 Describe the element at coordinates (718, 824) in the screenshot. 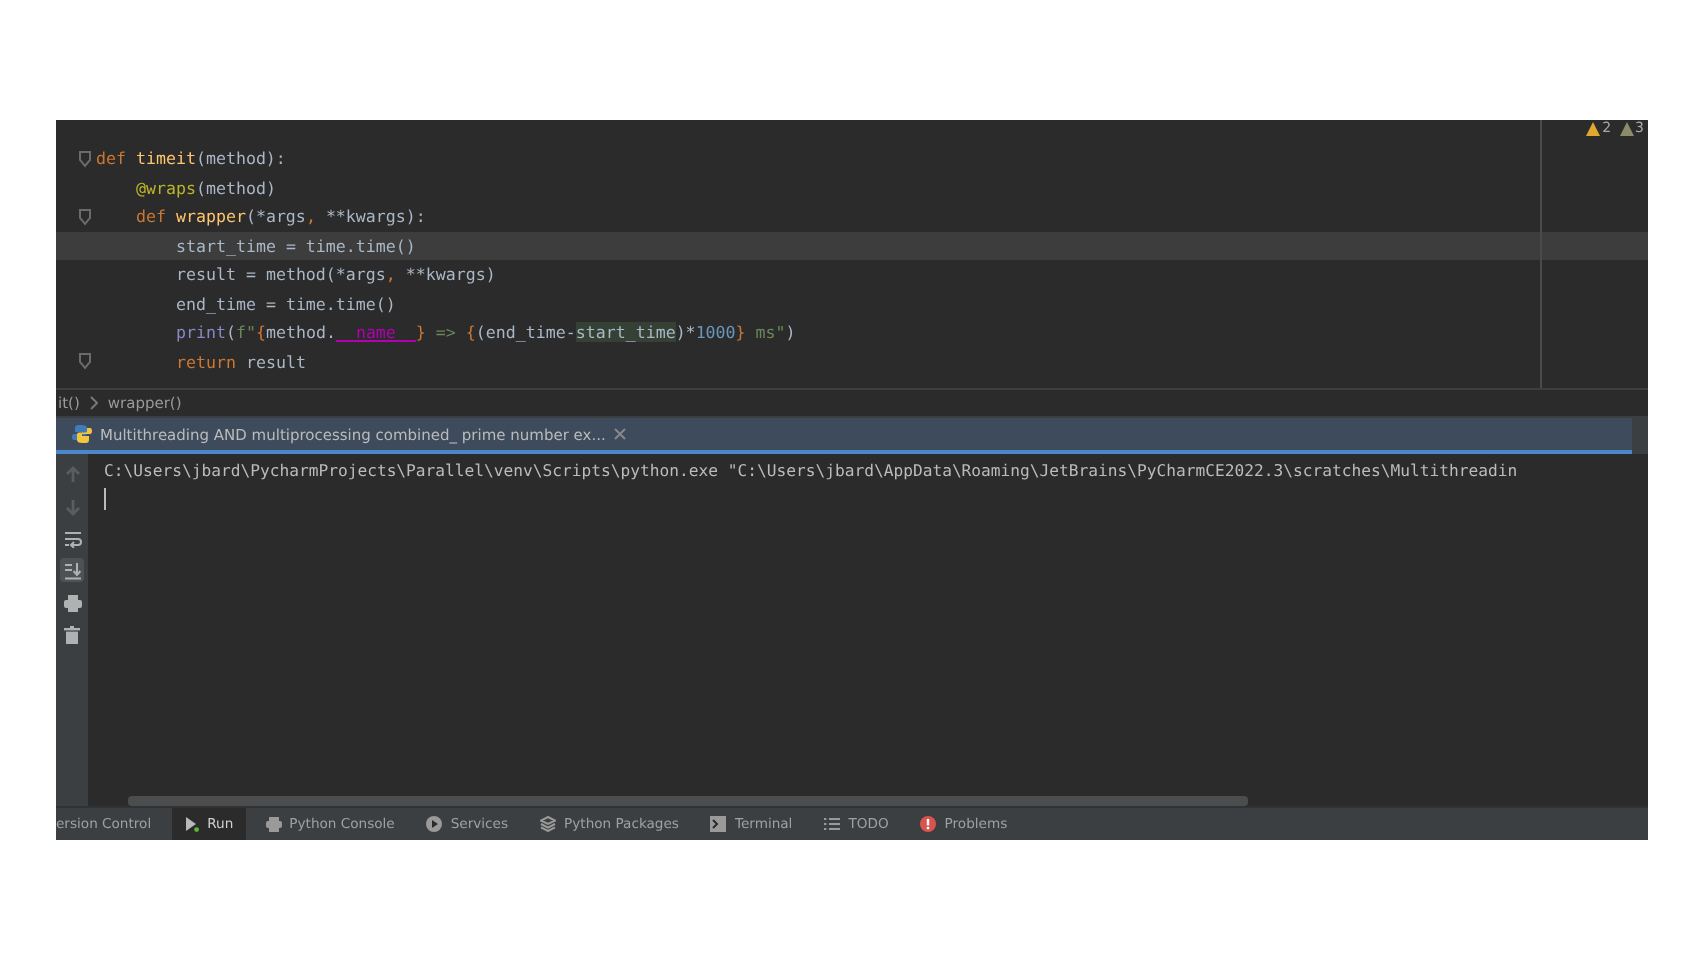

I see `terminal-icon` at that location.